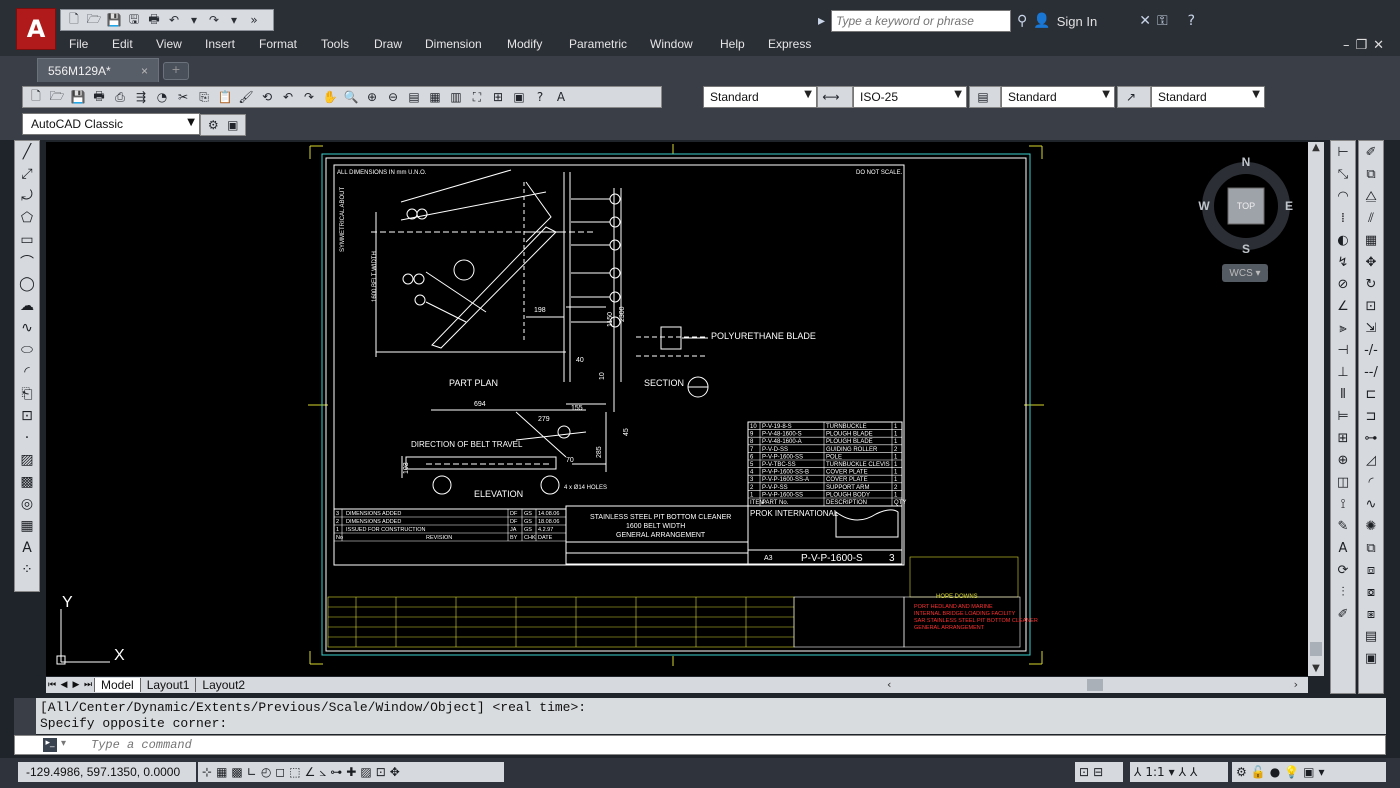 The image size is (1400, 788). Describe the element at coordinates (760, 97) in the screenshot. I see `text-style-dropdown: Standard ▼` at that location.